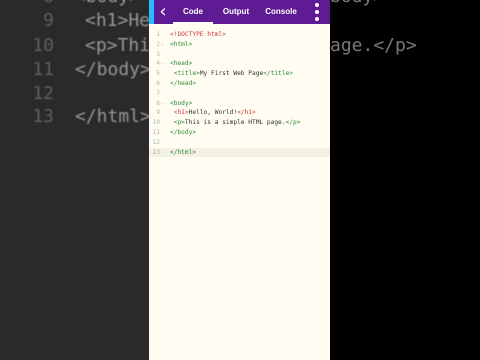  I want to click on background-fragment: body>, so click(357, 3).